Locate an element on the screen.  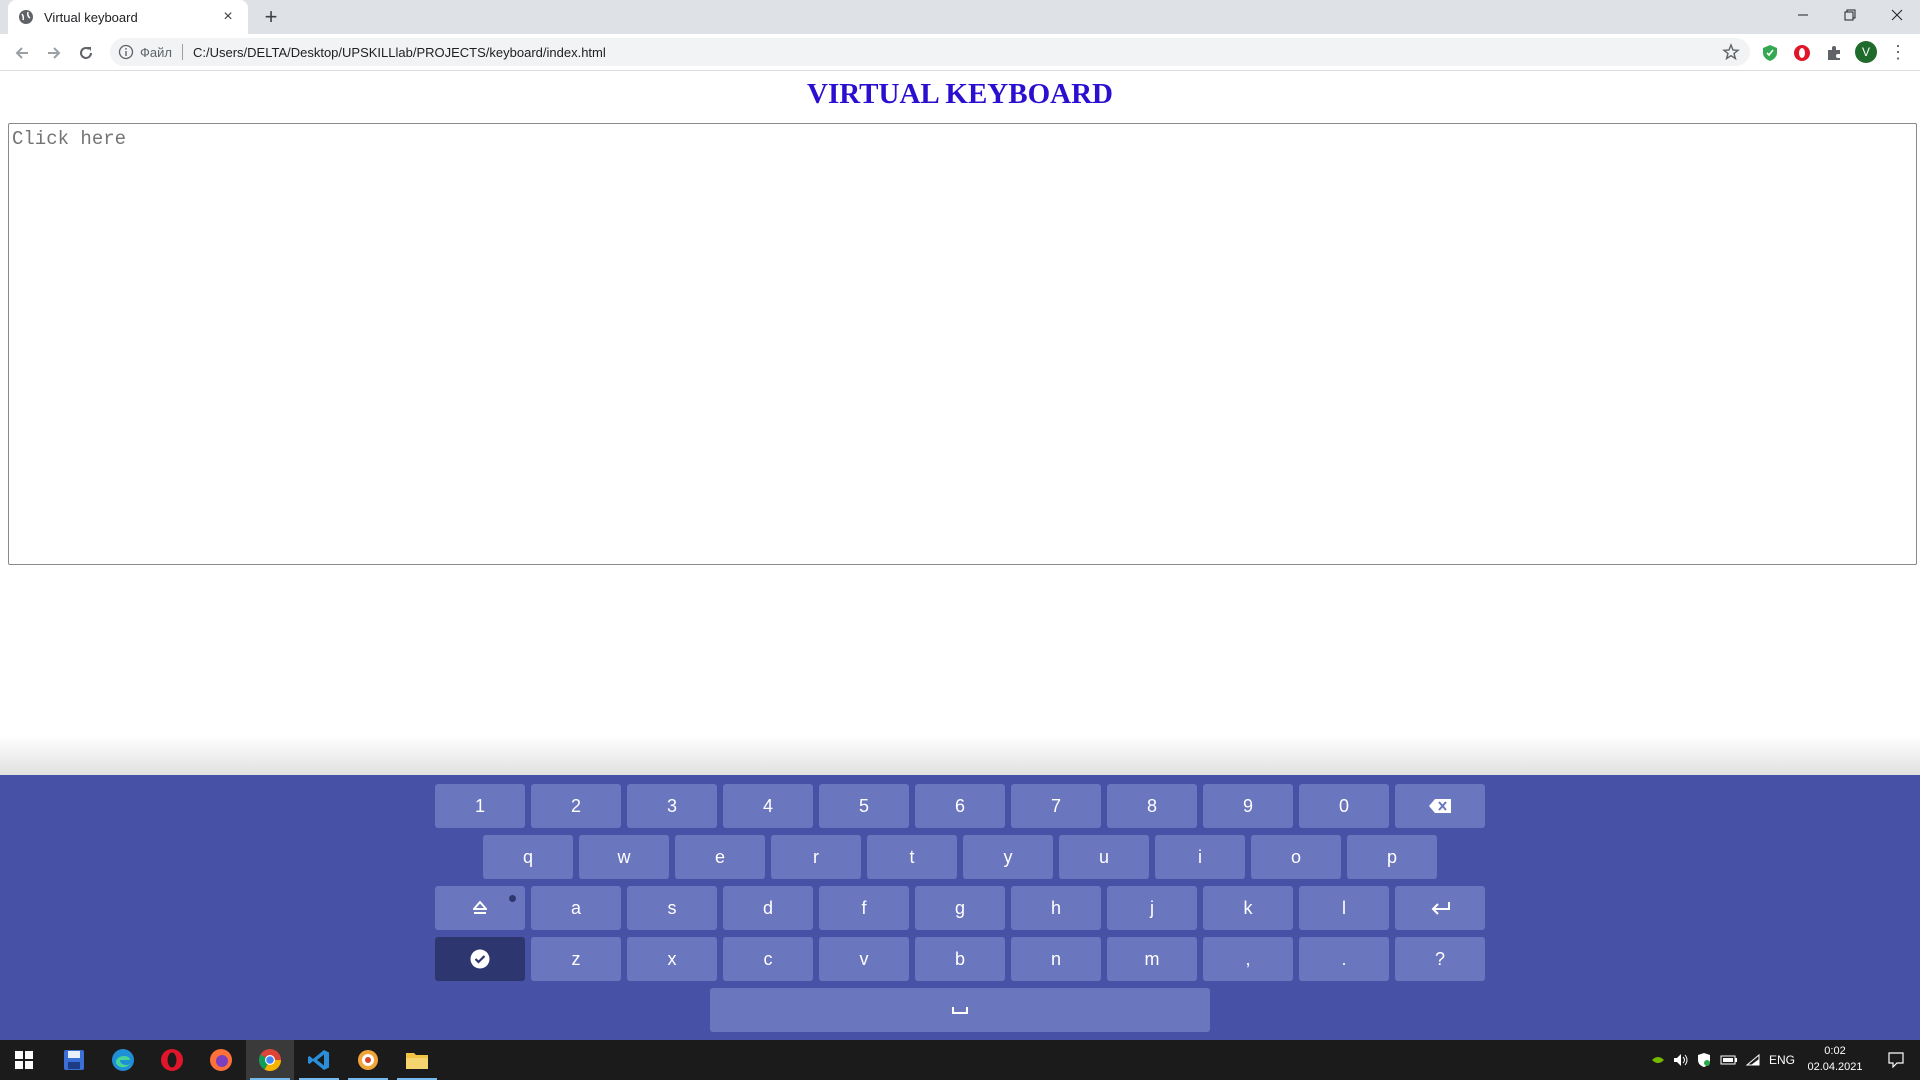
language-label: ENG is located at coordinates (1781, 1060).